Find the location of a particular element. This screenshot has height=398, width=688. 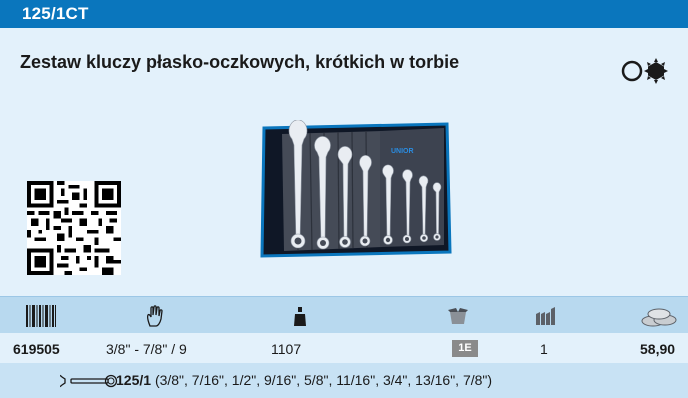

price-value: 58,90 is located at coordinates (658, 349).